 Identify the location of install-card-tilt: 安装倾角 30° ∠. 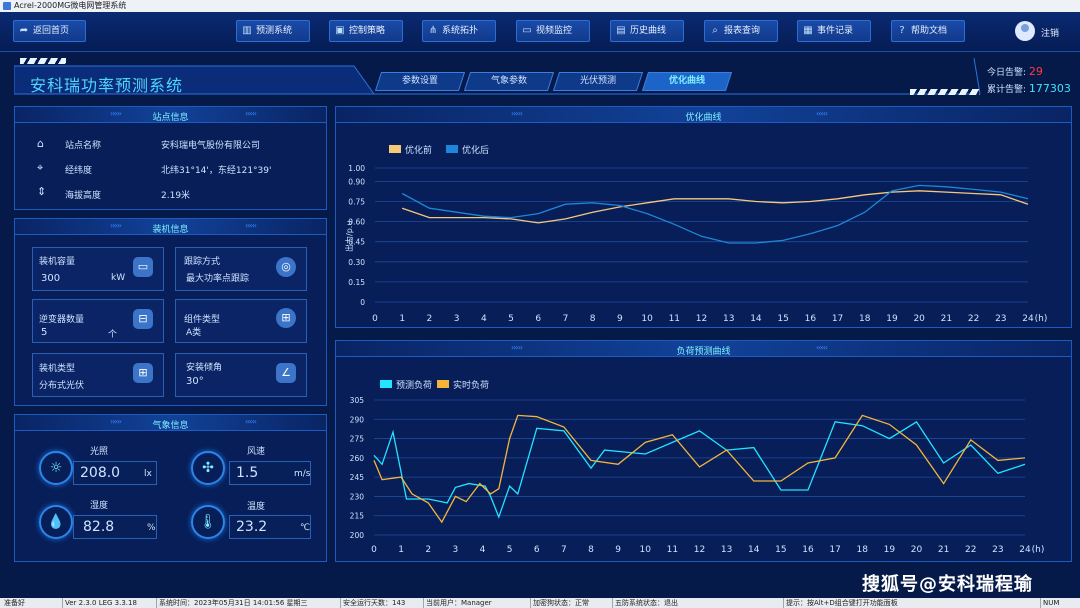
(241, 375).